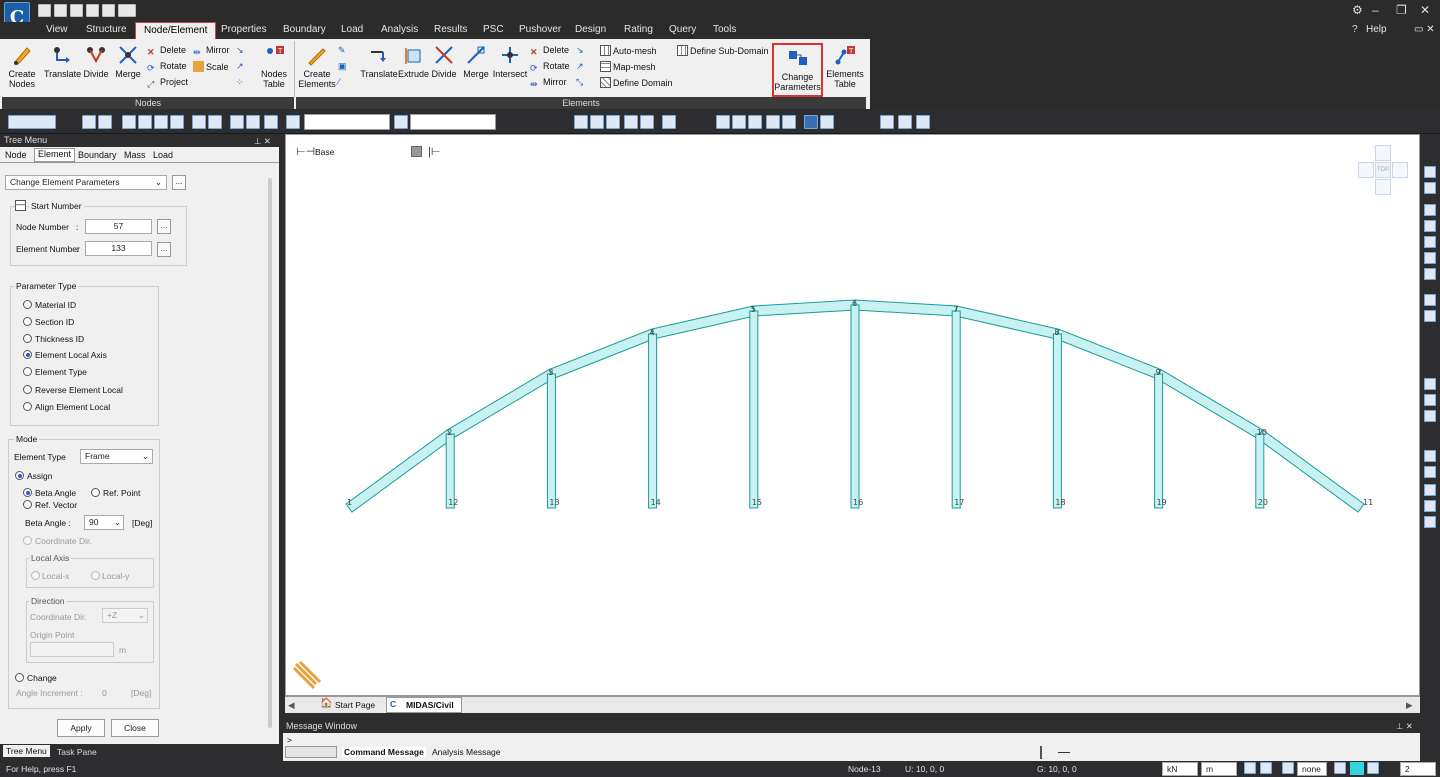 The height and width of the screenshot is (777, 1440). Describe the element at coordinates (289, 740) in the screenshot. I see `command-prompt: >` at that location.